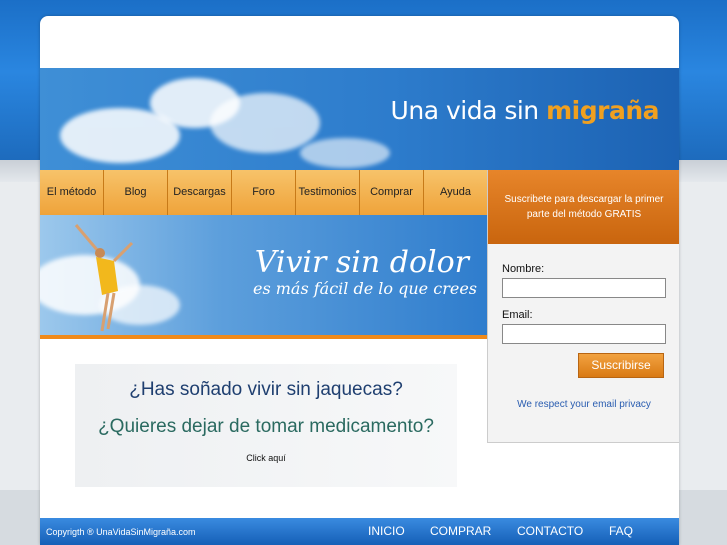  I want to click on nav-item-comprar: Comprar, so click(392, 192).